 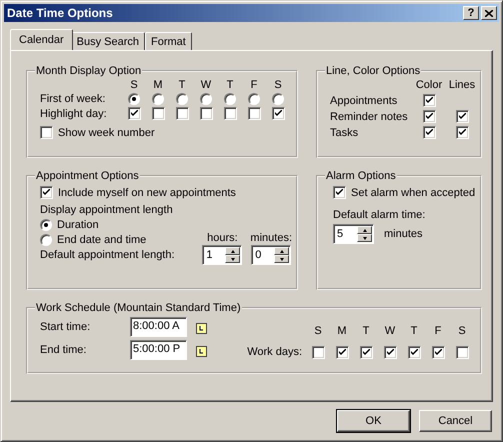 I want to click on field-label: Start time:, so click(x=66, y=327).